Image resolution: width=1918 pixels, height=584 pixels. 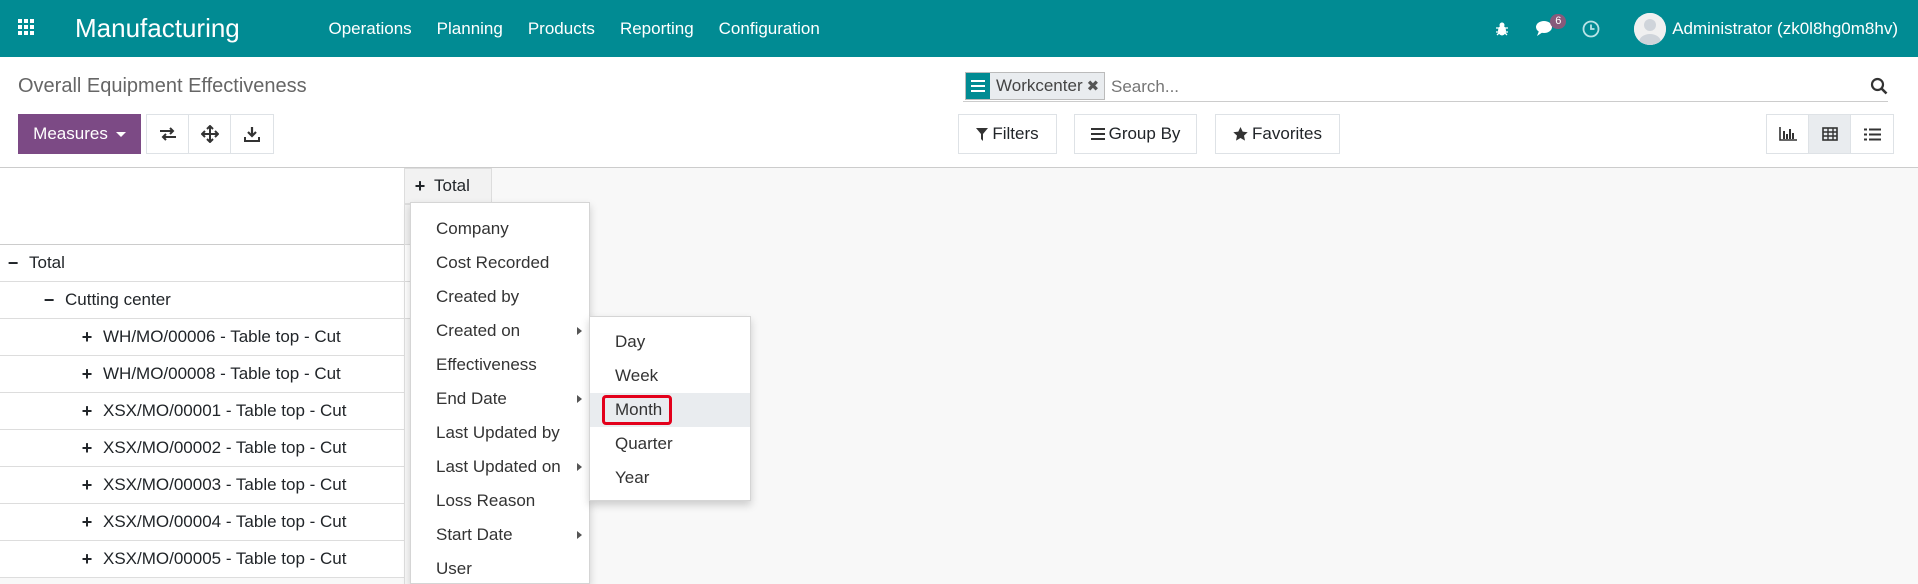 What do you see at coordinates (670, 342) in the screenshot?
I see `interval-day: Day` at bounding box center [670, 342].